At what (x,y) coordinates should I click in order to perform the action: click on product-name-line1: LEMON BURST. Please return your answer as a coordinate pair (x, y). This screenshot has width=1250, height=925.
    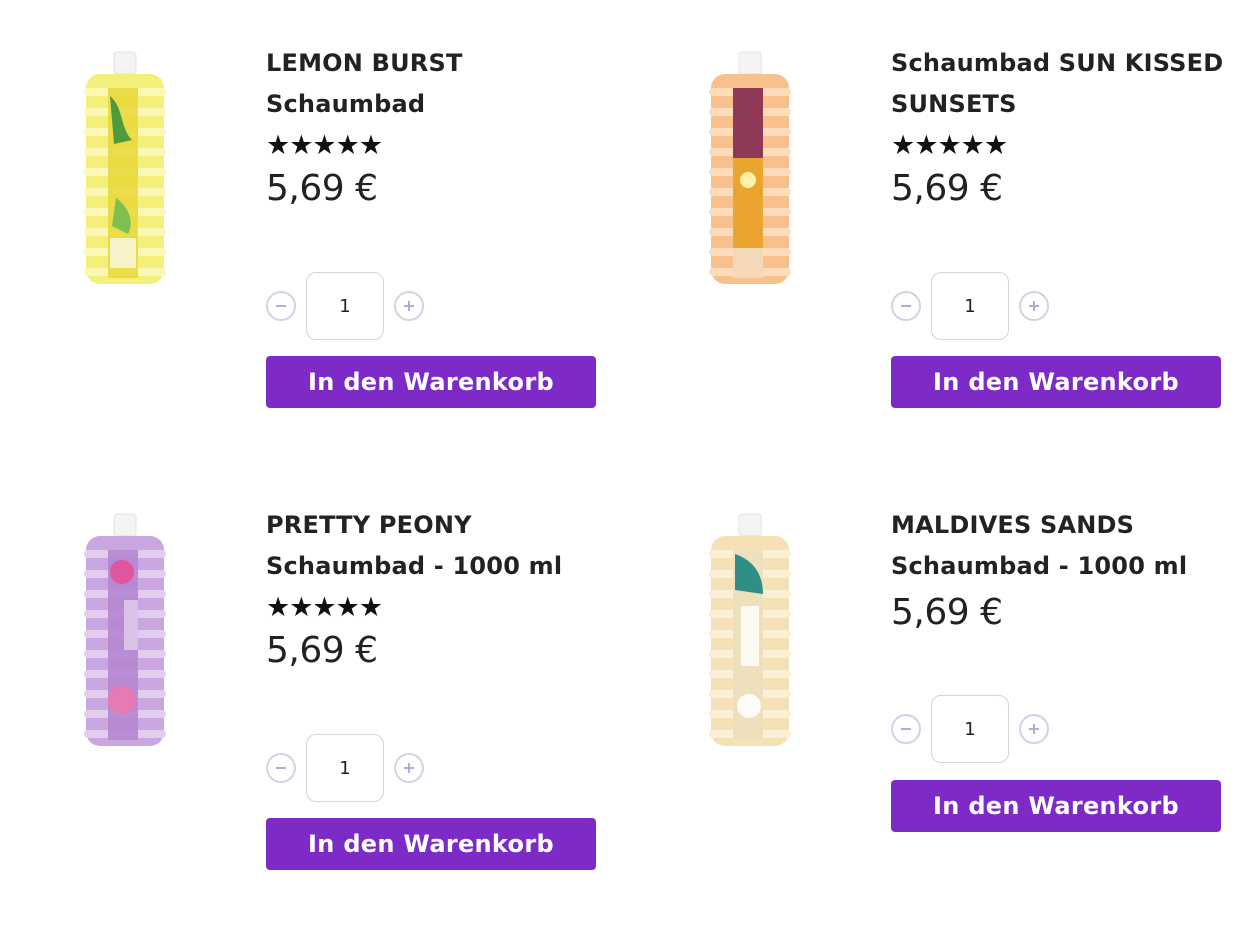
    Looking at the image, I should click on (441, 63).